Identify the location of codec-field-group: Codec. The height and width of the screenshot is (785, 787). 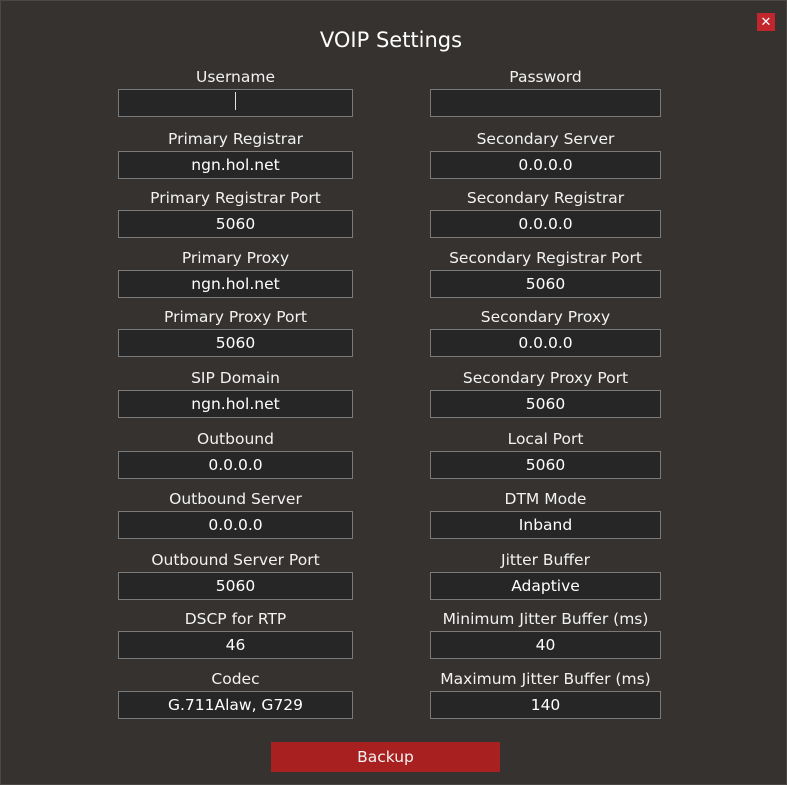
(235, 693).